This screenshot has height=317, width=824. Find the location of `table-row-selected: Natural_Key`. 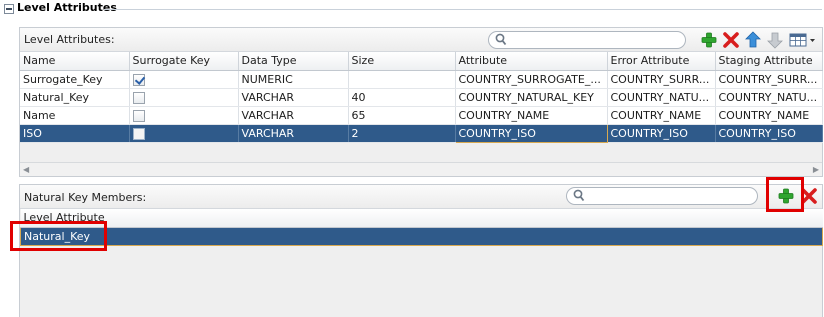

table-row-selected: Natural_Key is located at coordinates (421, 236).